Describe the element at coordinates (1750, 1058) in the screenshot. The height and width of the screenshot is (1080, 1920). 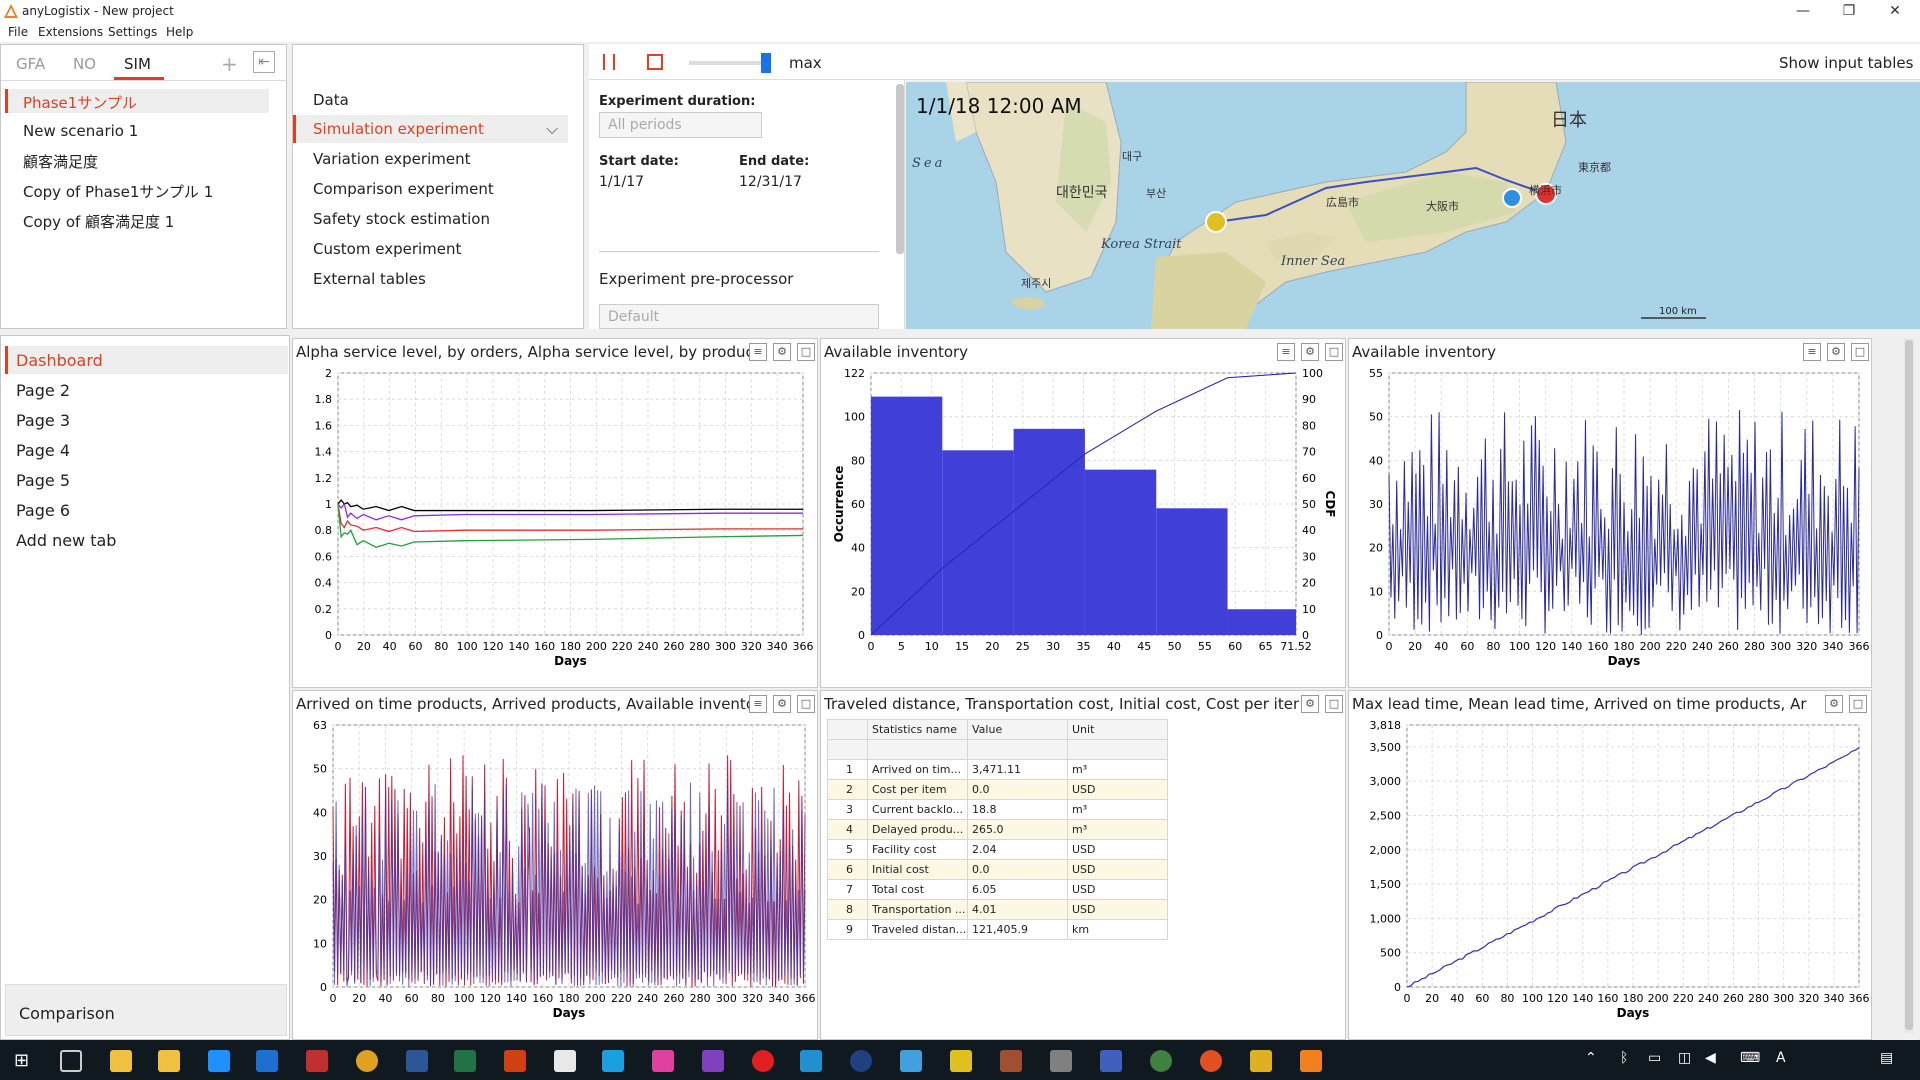
I see `keyboard-icon: ⌨` at that location.